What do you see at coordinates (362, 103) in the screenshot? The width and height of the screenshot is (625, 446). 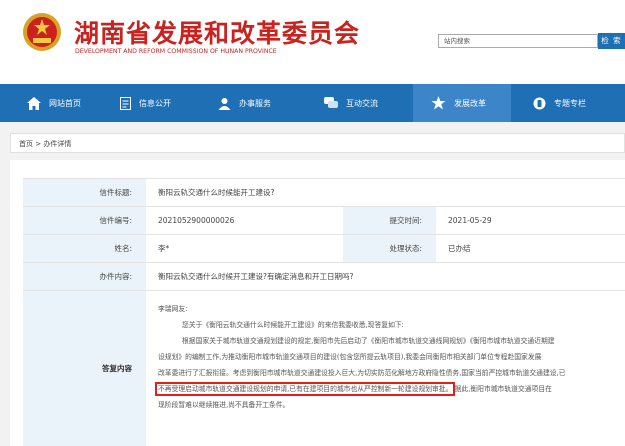 I see `nav-label-interact: 互动交流` at bounding box center [362, 103].